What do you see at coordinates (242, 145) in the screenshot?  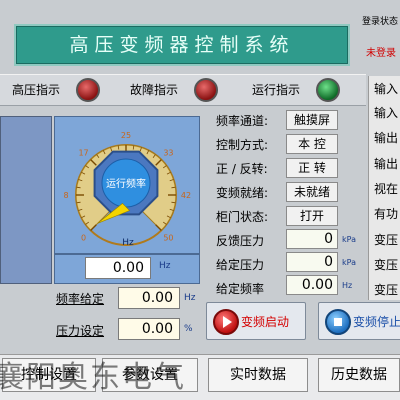 I see `param-label-control-mode: 控制方式:` at bounding box center [242, 145].